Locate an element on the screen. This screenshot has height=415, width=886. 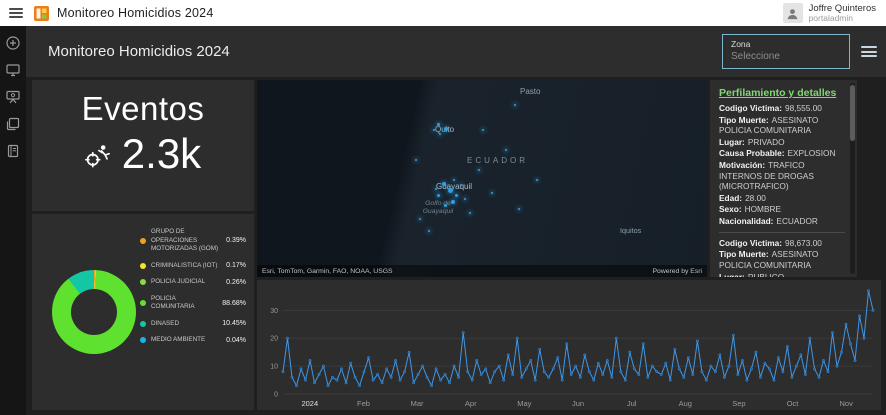
map-credits: Esri, TomTom, Garmin, FAO, NOAA, USGS is located at coordinates (327, 271).